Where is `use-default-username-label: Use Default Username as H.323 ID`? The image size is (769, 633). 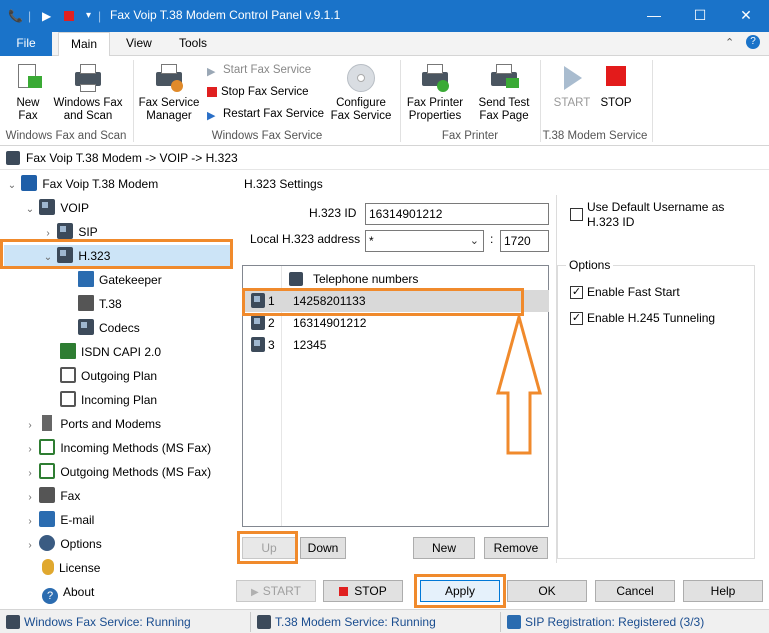 use-default-username-label: Use Default Username as H.323 ID is located at coordinates (656, 214).